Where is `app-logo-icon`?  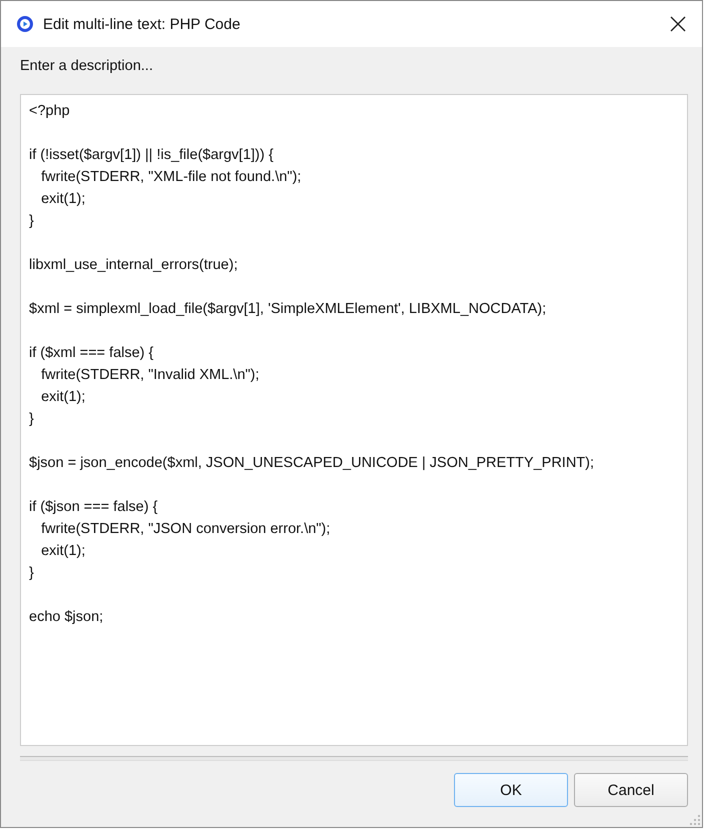 app-logo-icon is located at coordinates (25, 24).